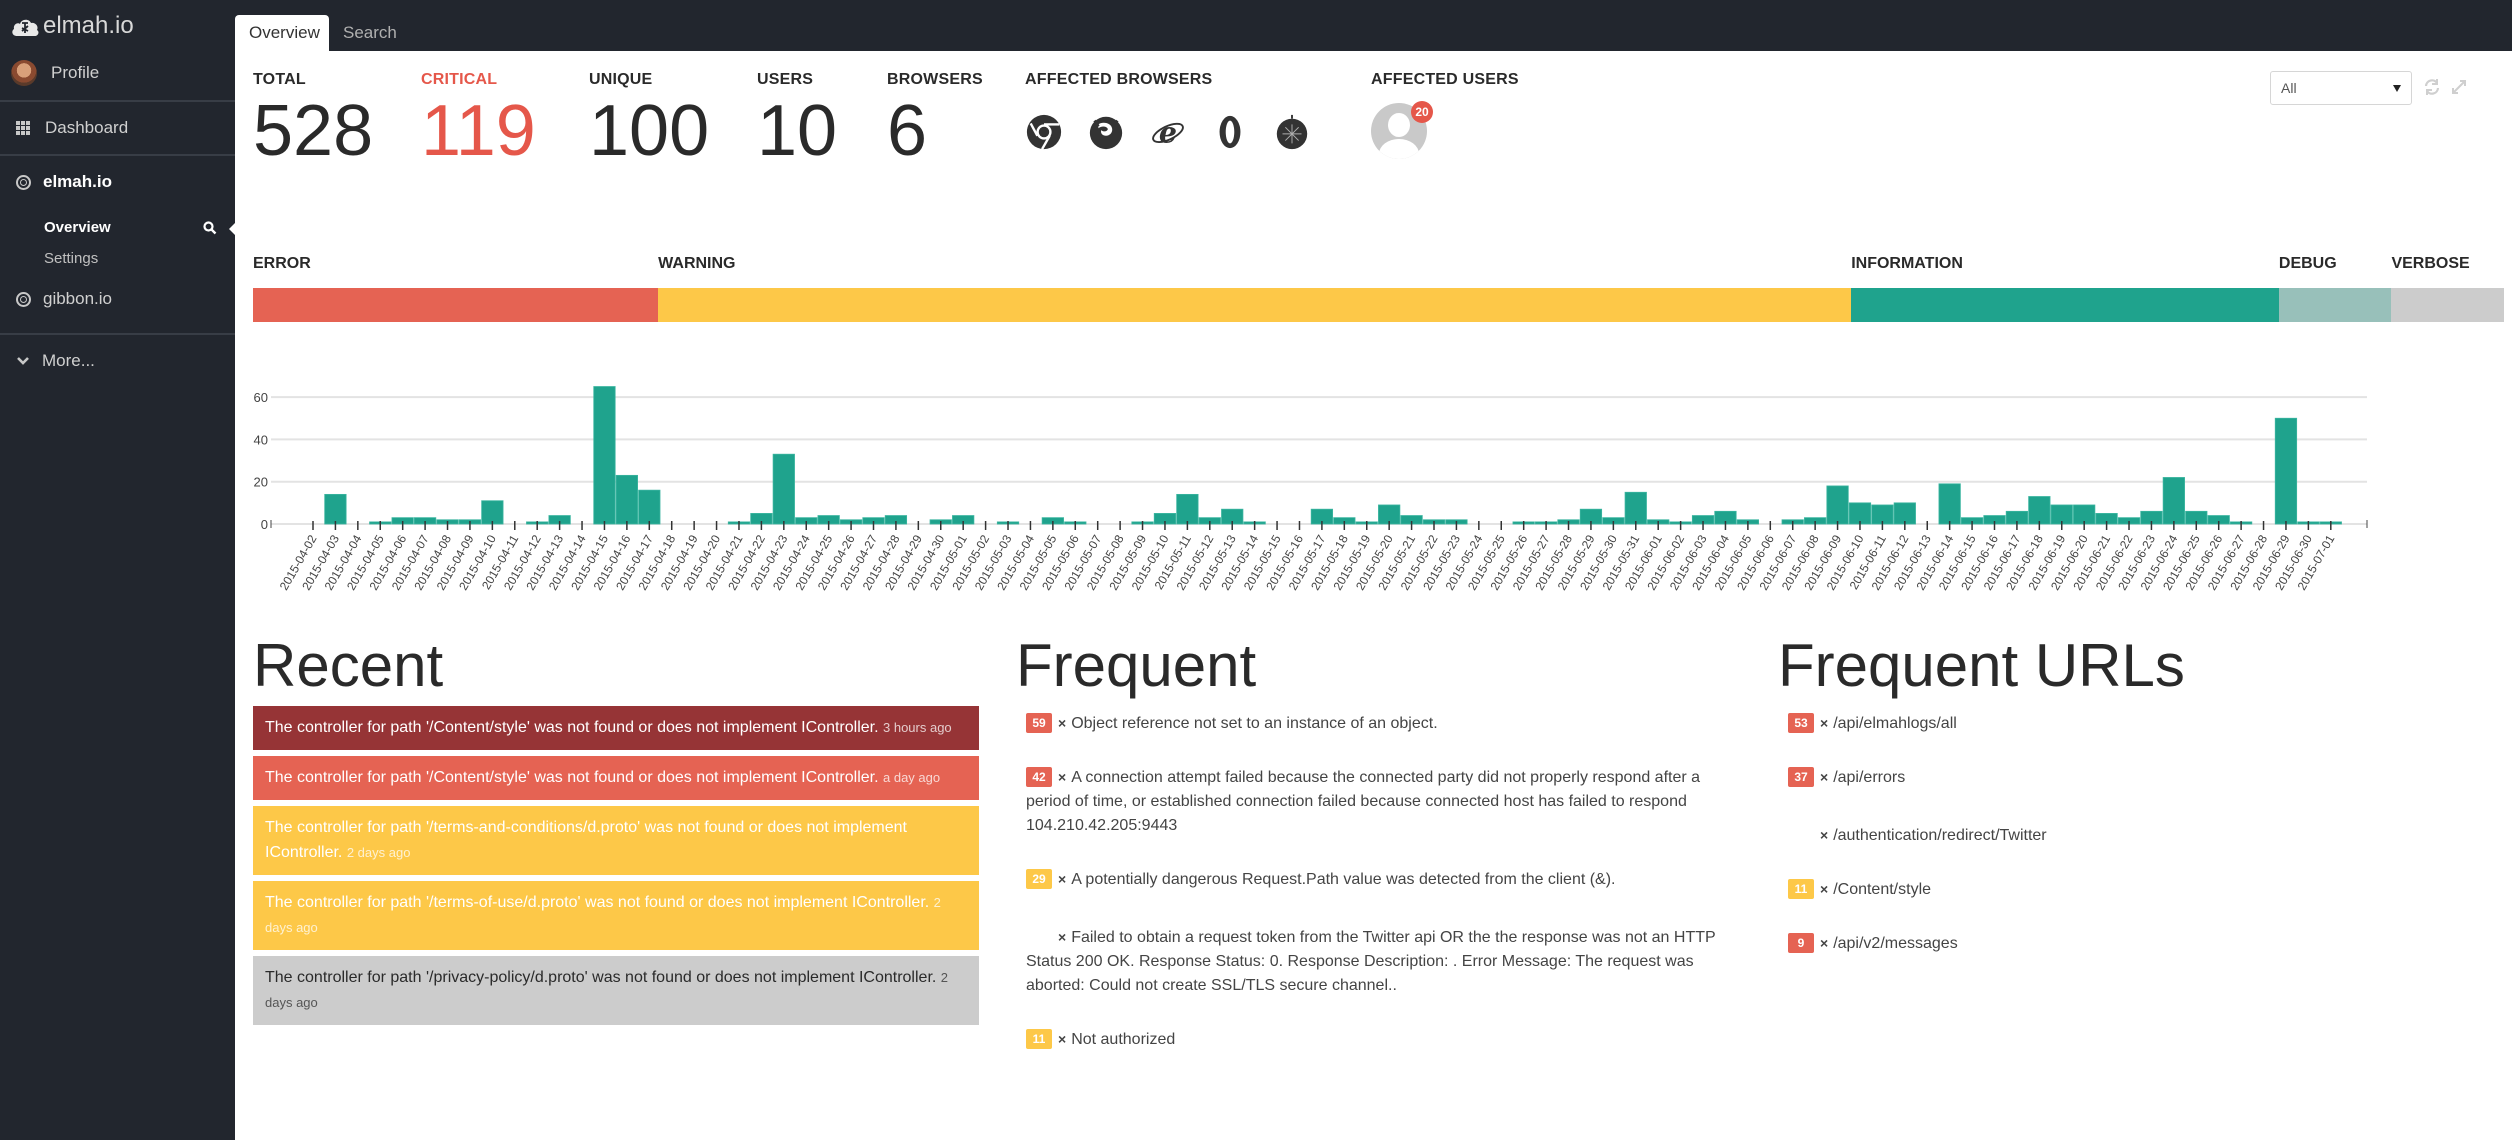 The height and width of the screenshot is (1140, 2512). What do you see at coordinates (117, 182) in the screenshot?
I see `sidebar-log-elmah-io: elmah.io` at bounding box center [117, 182].